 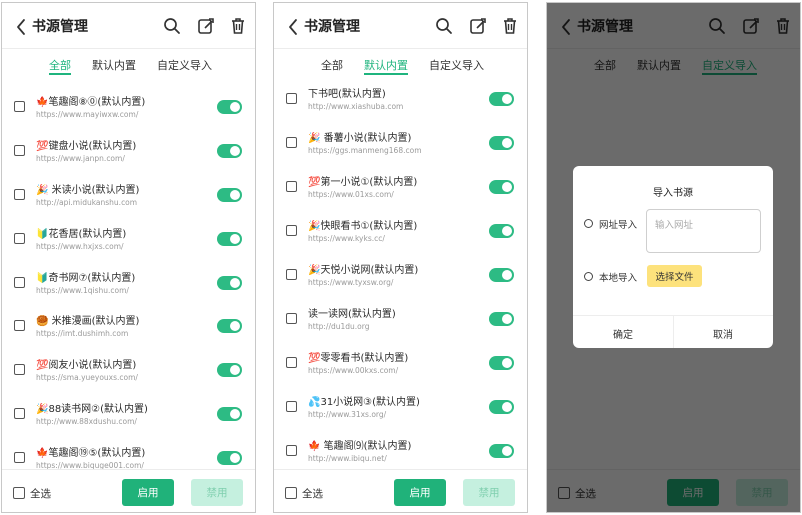 I want to click on list-item: 🍁 笔趣阁⑼(默认内置) http://www.ibiqu.net/, so click(x=400, y=452).